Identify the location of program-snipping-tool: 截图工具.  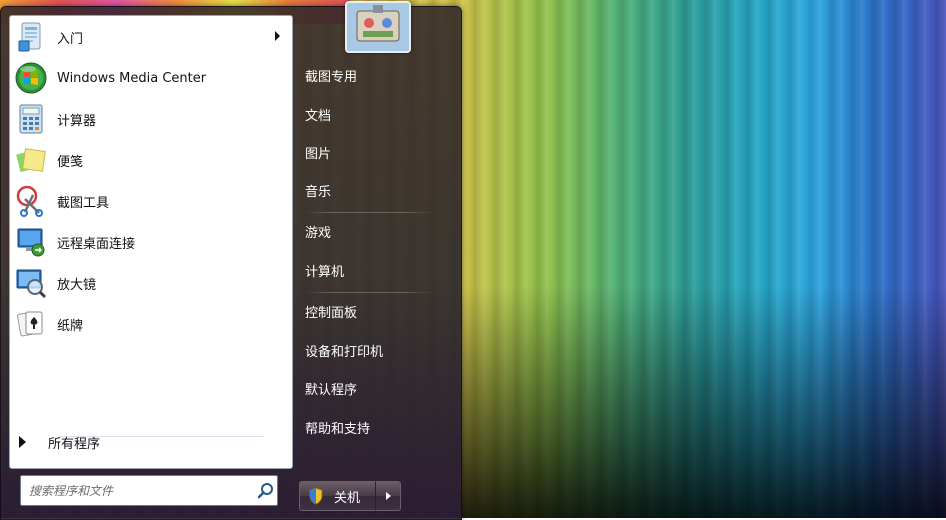
(151, 201).